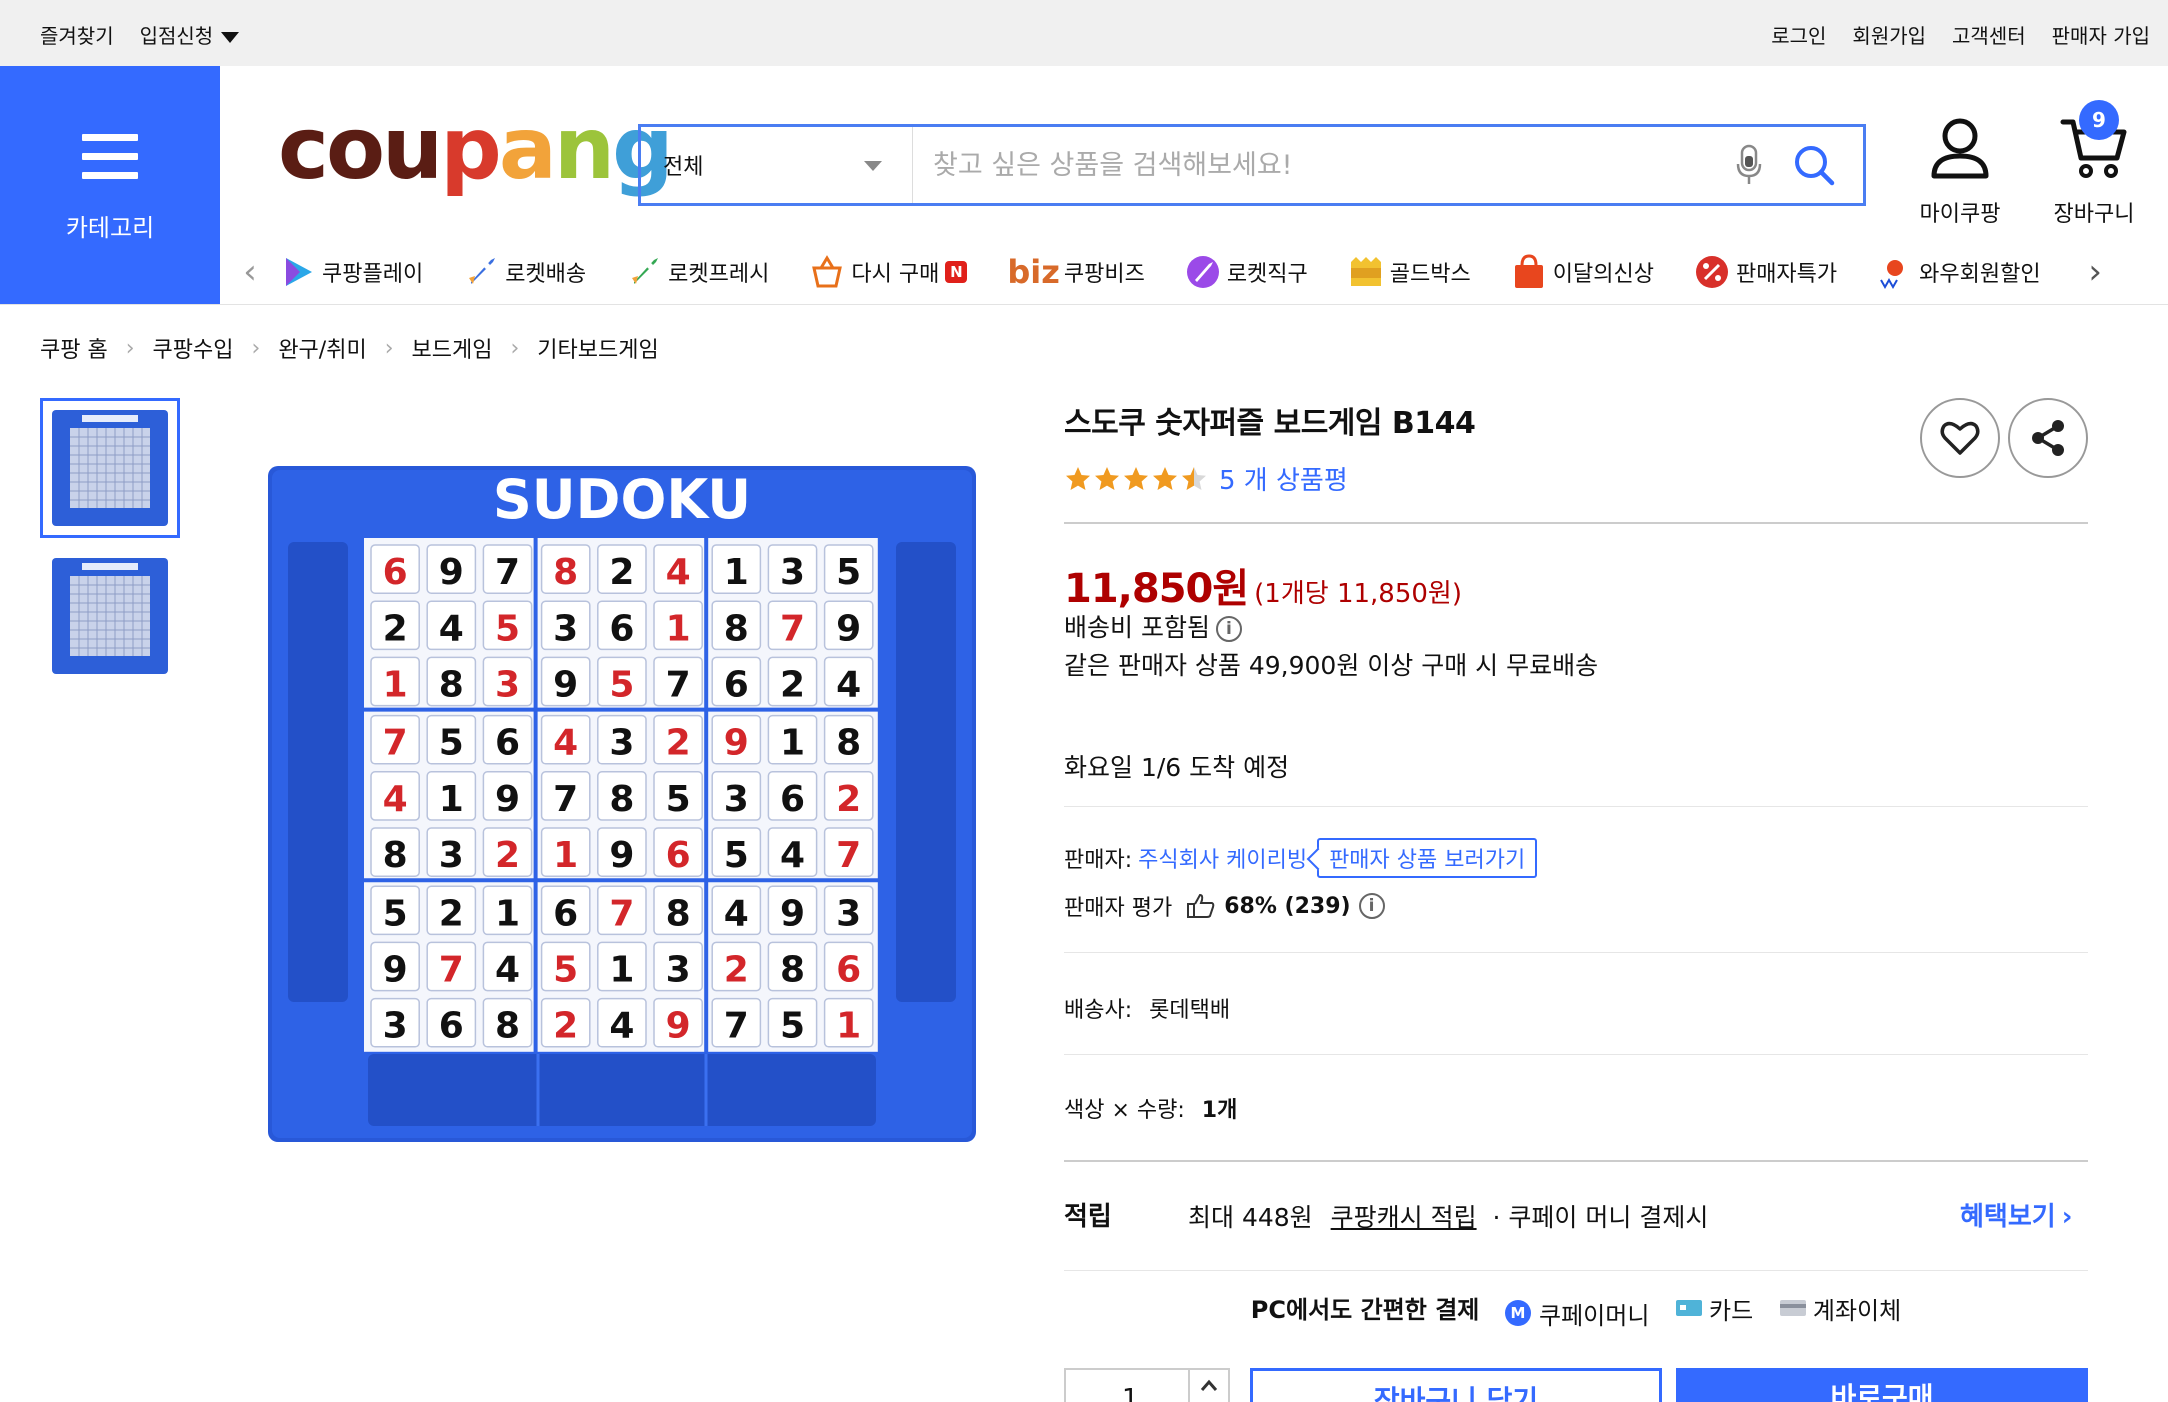 The image size is (2168, 1402). Describe the element at coordinates (1765, 272) in the screenshot. I see `service-item-seller-deal: 판매자특가` at that location.